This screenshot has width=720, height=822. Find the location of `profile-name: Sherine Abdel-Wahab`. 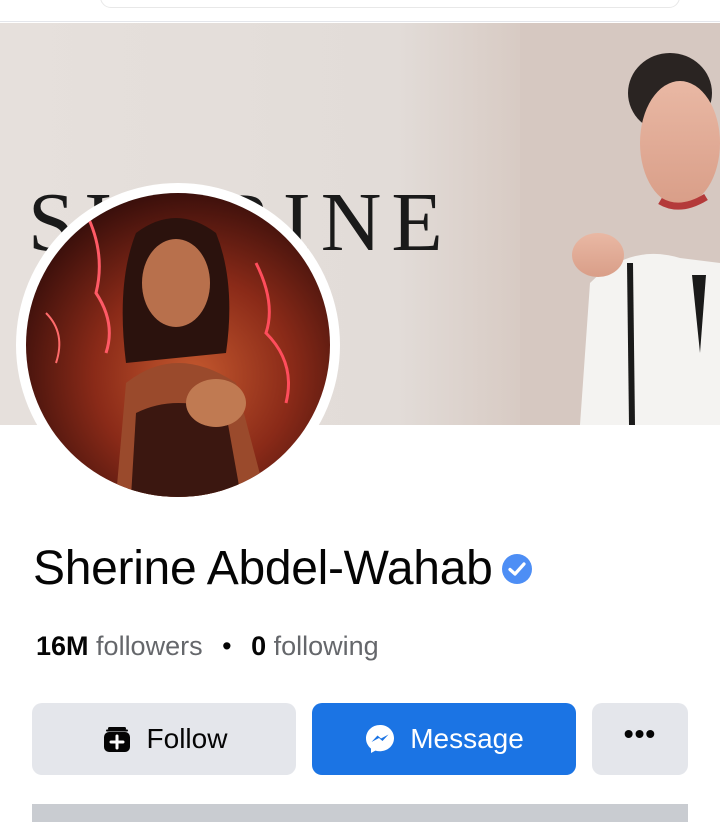

profile-name: Sherine Abdel-Wahab is located at coordinates (263, 568).